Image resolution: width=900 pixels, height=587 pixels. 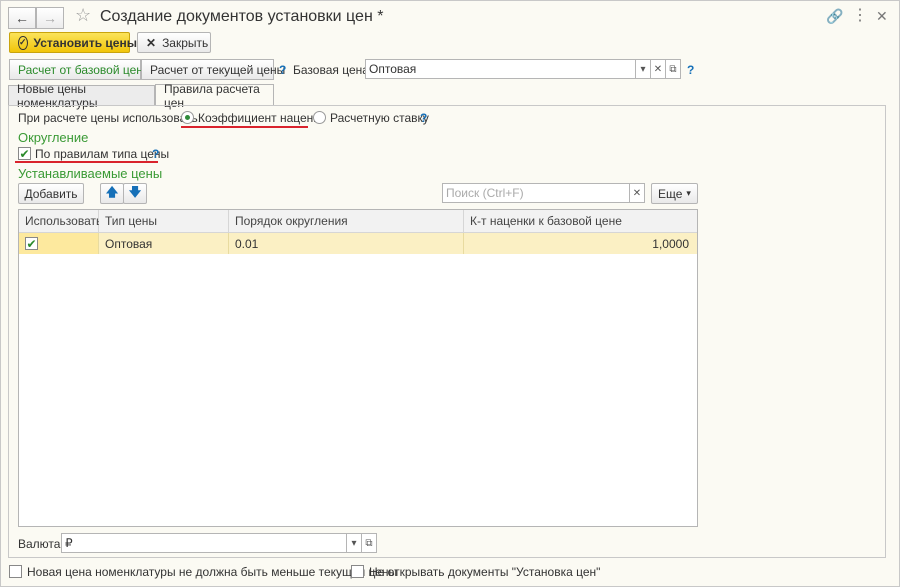 I want to click on base-price-label: Базовая цена:, so click(x=333, y=70).